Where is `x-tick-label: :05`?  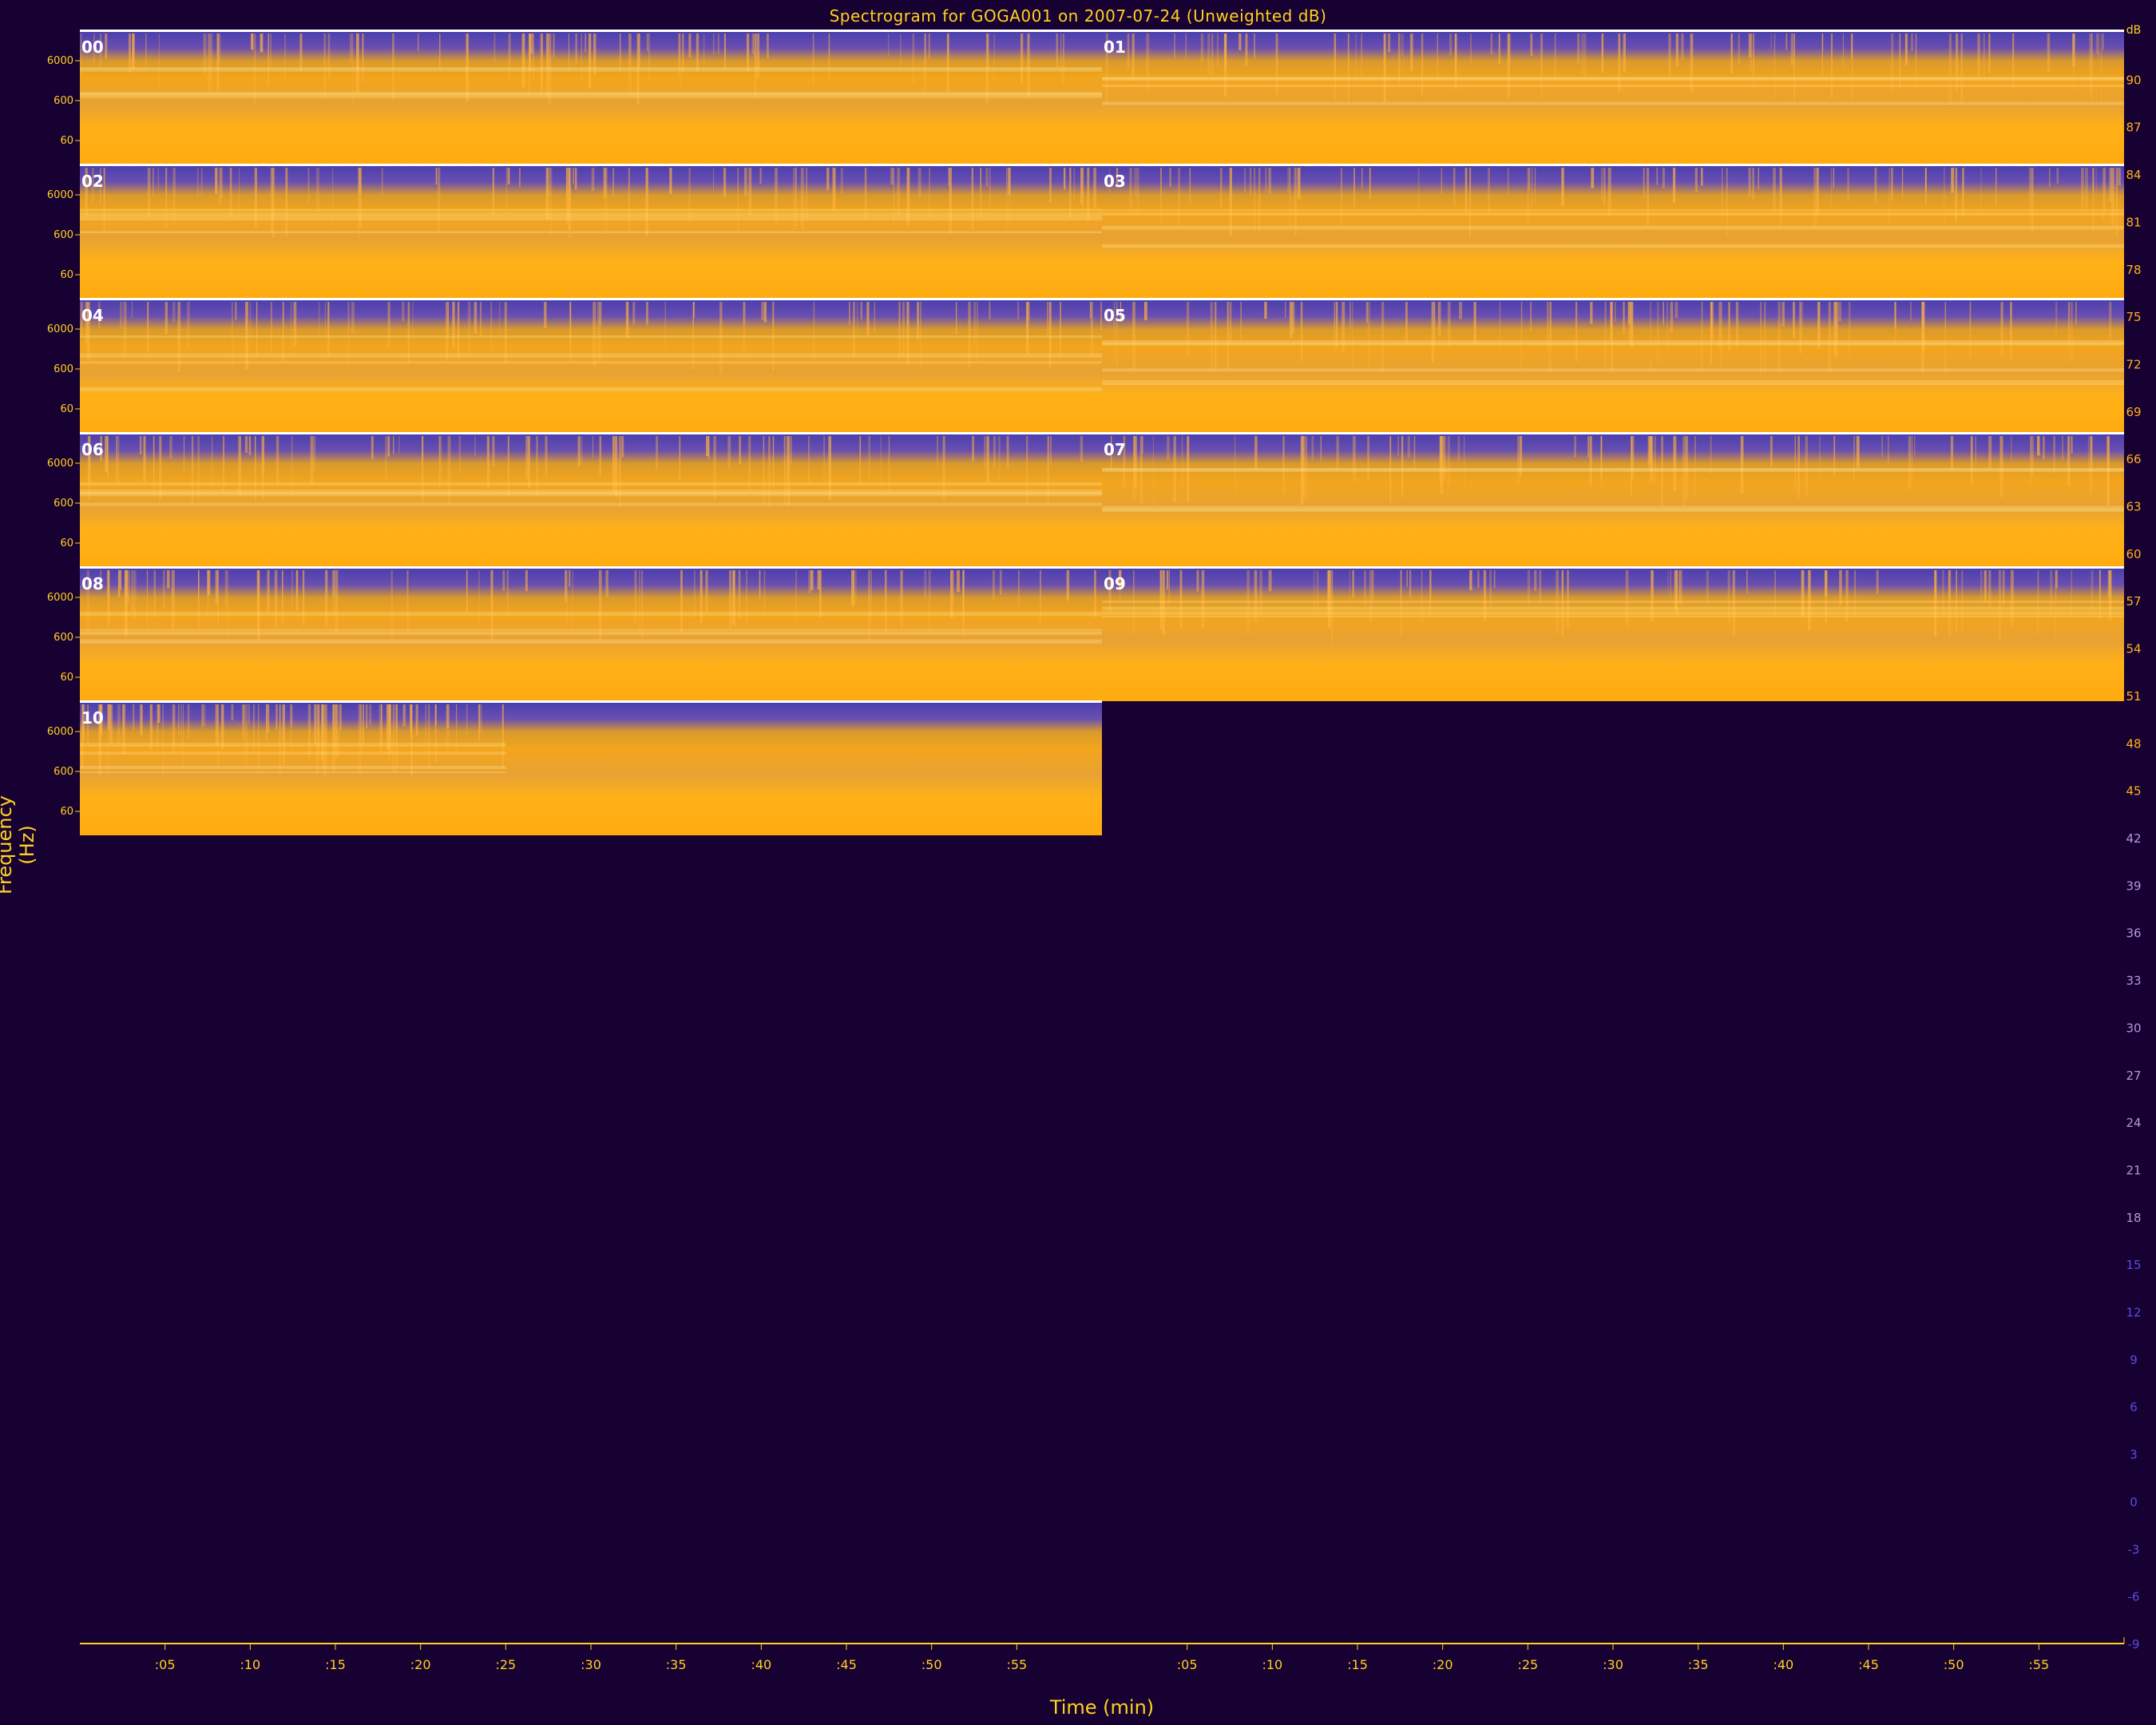
x-tick-label: :05 is located at coordinates (1187, 1665).